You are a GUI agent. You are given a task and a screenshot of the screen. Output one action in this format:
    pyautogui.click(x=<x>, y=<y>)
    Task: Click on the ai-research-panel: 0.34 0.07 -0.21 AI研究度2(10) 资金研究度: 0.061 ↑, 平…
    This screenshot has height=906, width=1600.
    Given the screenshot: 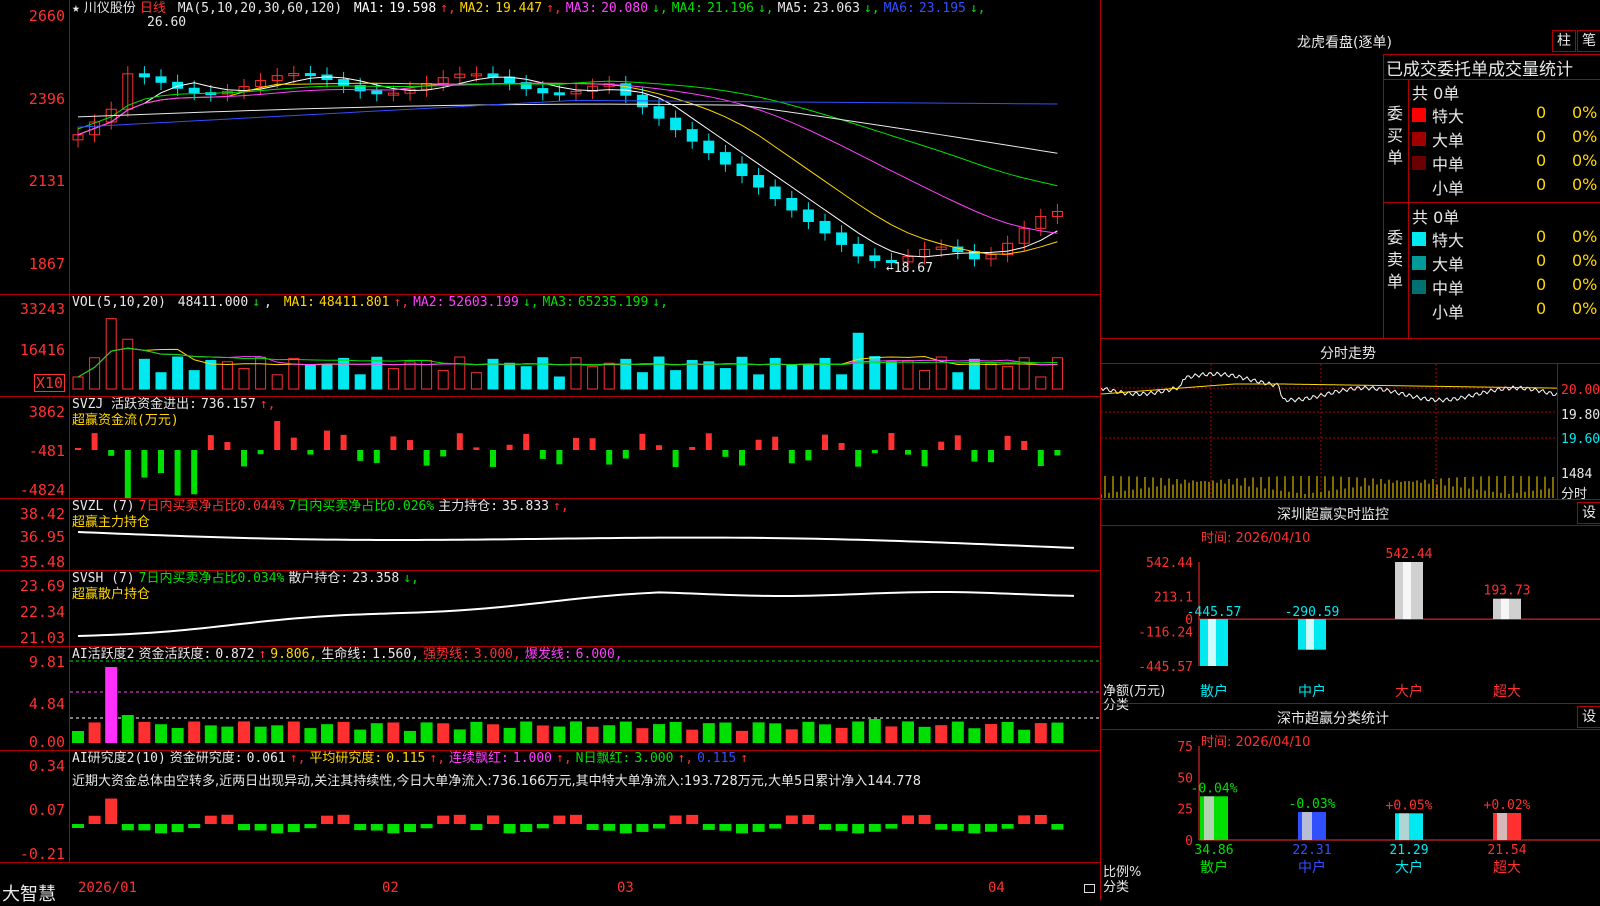 What is the action you would take?
    pyautogui.click(x=550, y=806)
    